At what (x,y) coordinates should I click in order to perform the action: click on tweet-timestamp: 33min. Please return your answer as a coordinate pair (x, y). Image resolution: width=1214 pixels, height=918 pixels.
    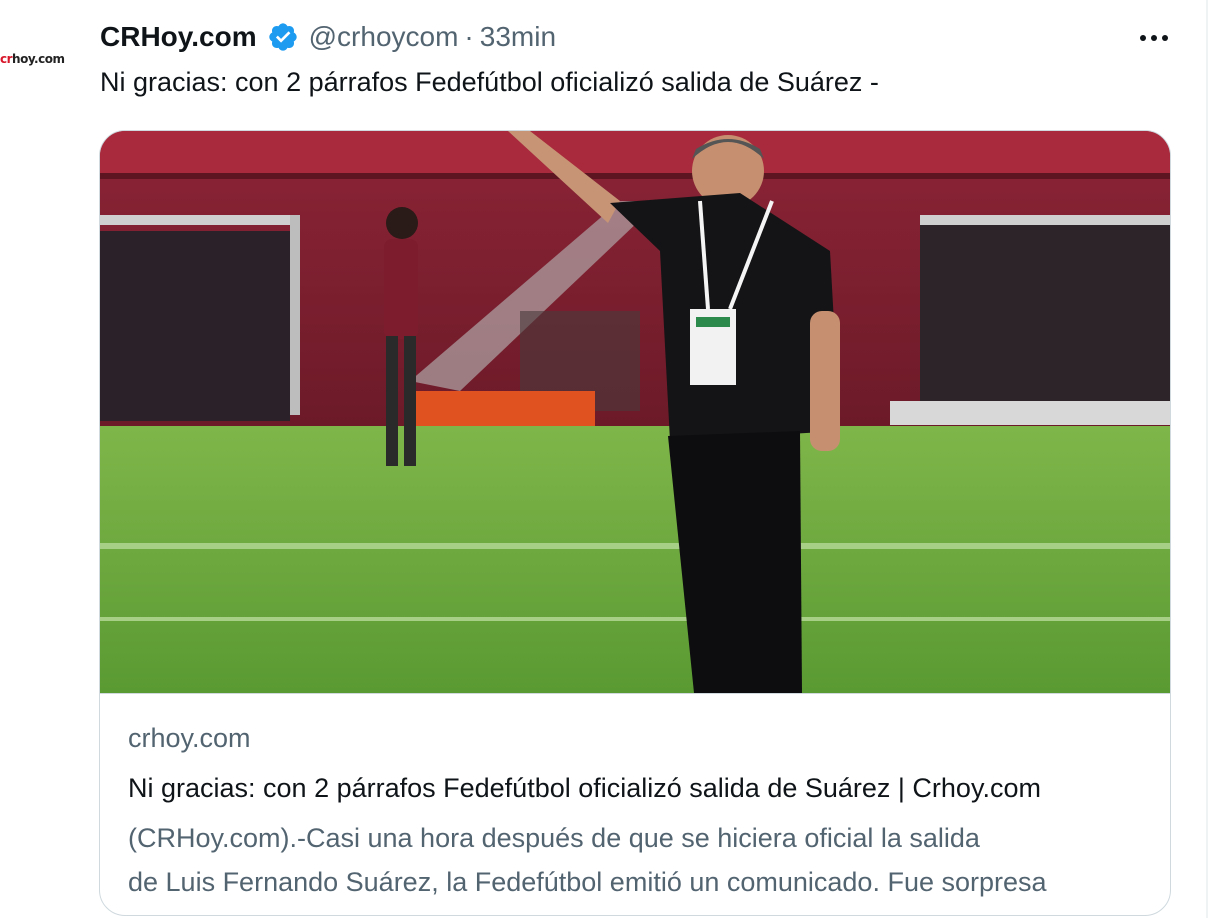
    Looking at the image, I should click on (518, 37).